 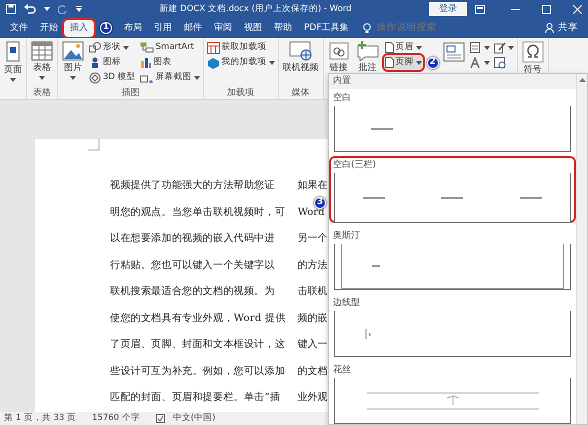 What do you see at coordinates (147, 47) in the screenshot?
I see `diagram-icon` at bounding box center [147, 47].